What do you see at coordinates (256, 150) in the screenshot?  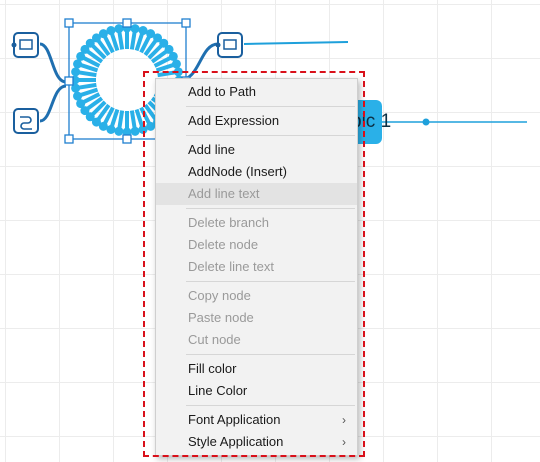 I see `menu-item-add-line: Add line` at bounding box center [256, 150].